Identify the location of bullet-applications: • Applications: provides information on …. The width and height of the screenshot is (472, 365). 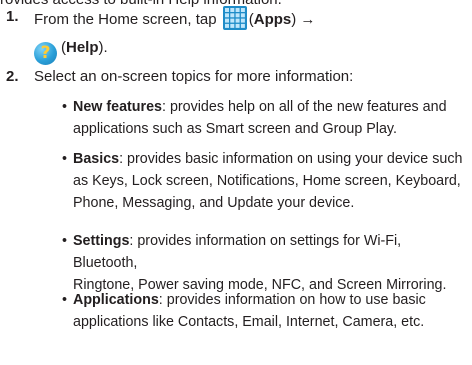
(264, 311).